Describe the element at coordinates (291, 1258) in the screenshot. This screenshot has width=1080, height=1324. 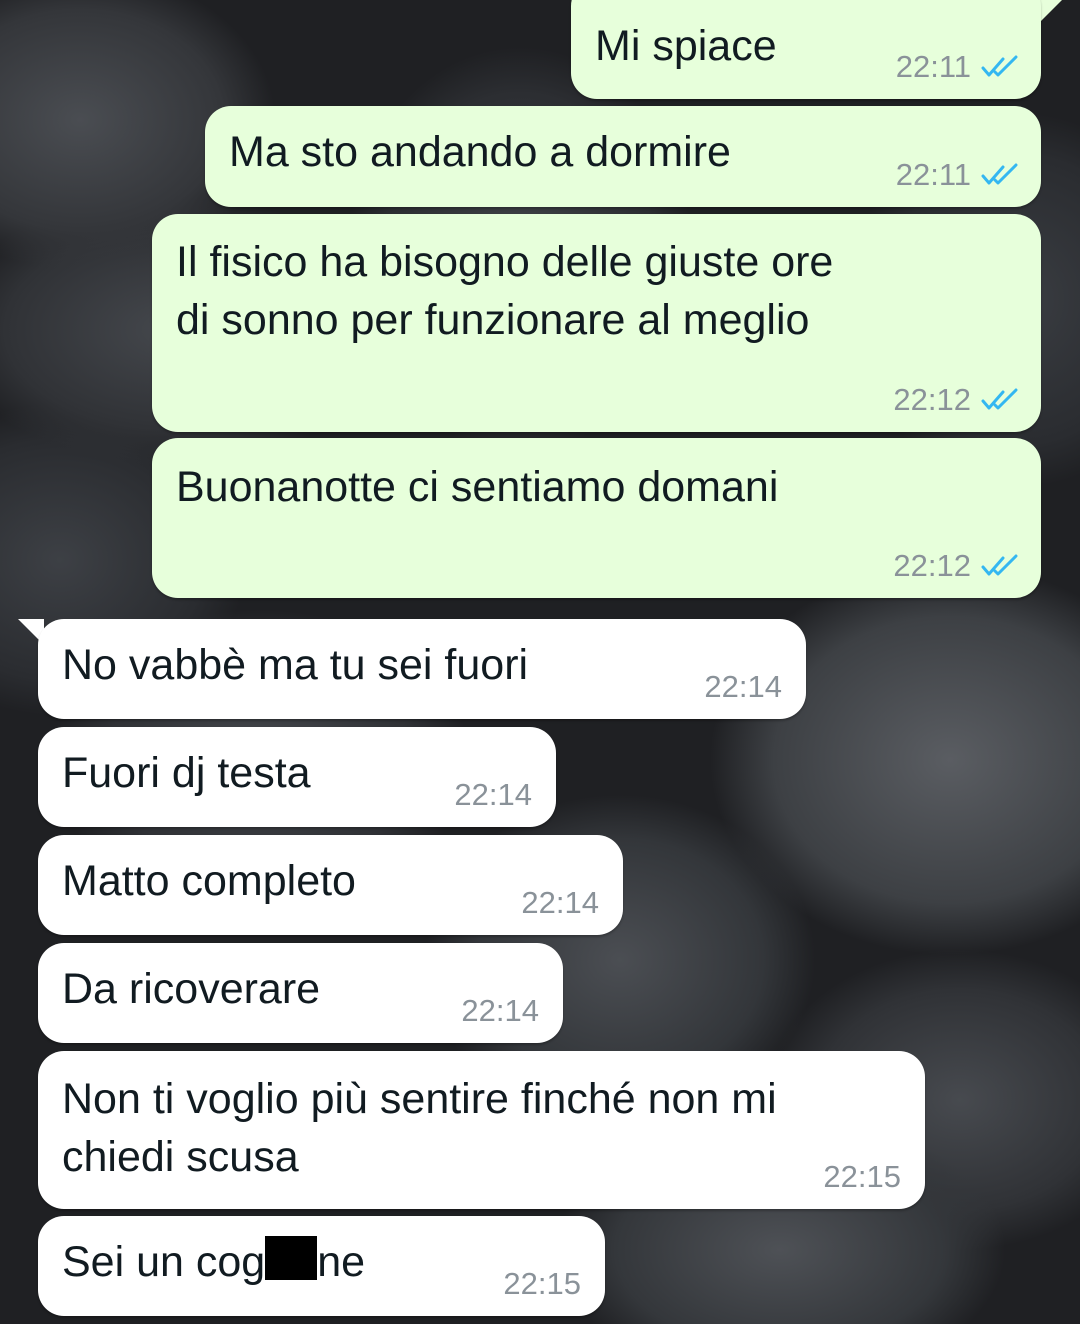
I see `redaction-block` at that location.